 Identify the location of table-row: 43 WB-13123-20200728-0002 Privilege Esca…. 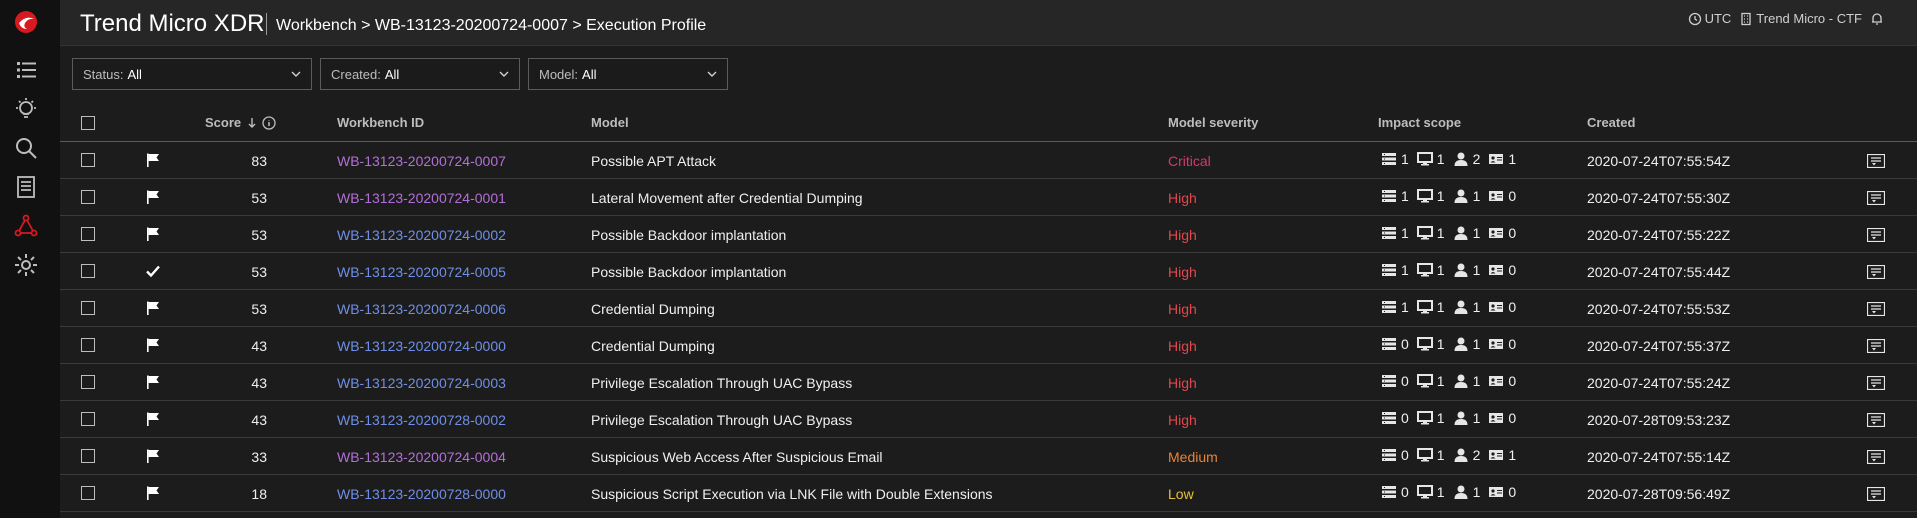
(988, 419).